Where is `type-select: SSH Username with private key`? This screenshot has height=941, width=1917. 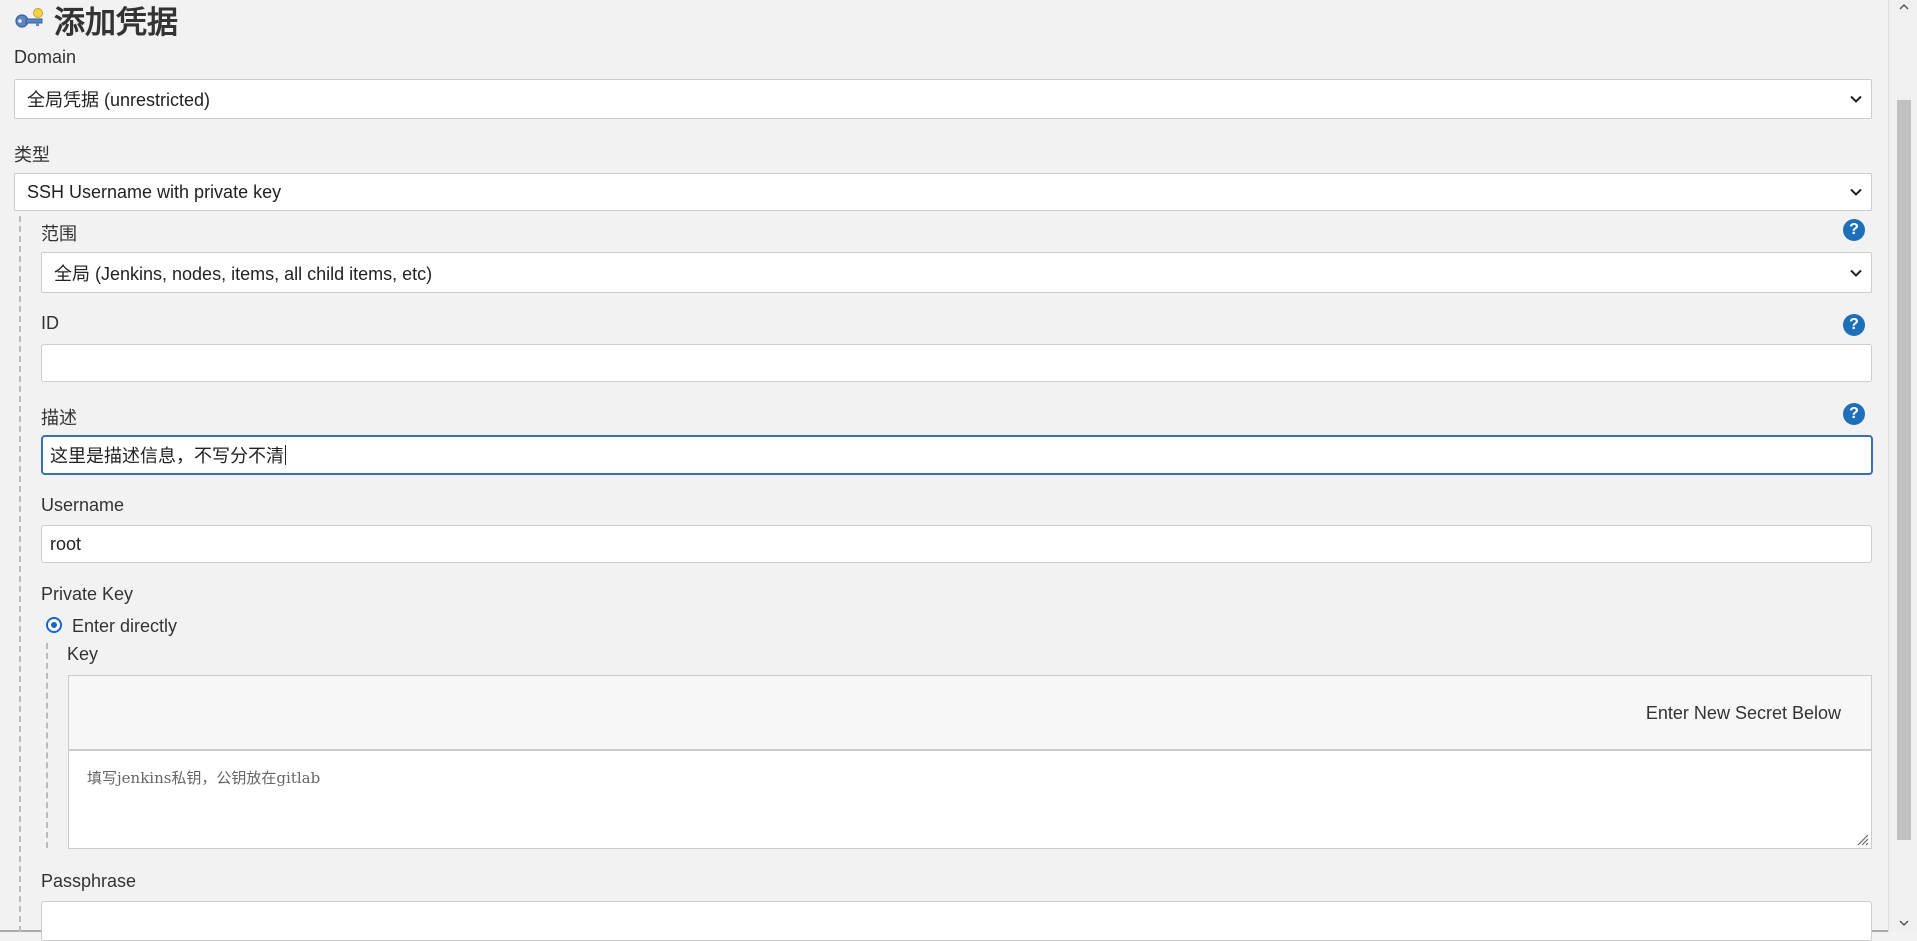
type-select: SSH Username with private key is located at coordinates (943, 192).